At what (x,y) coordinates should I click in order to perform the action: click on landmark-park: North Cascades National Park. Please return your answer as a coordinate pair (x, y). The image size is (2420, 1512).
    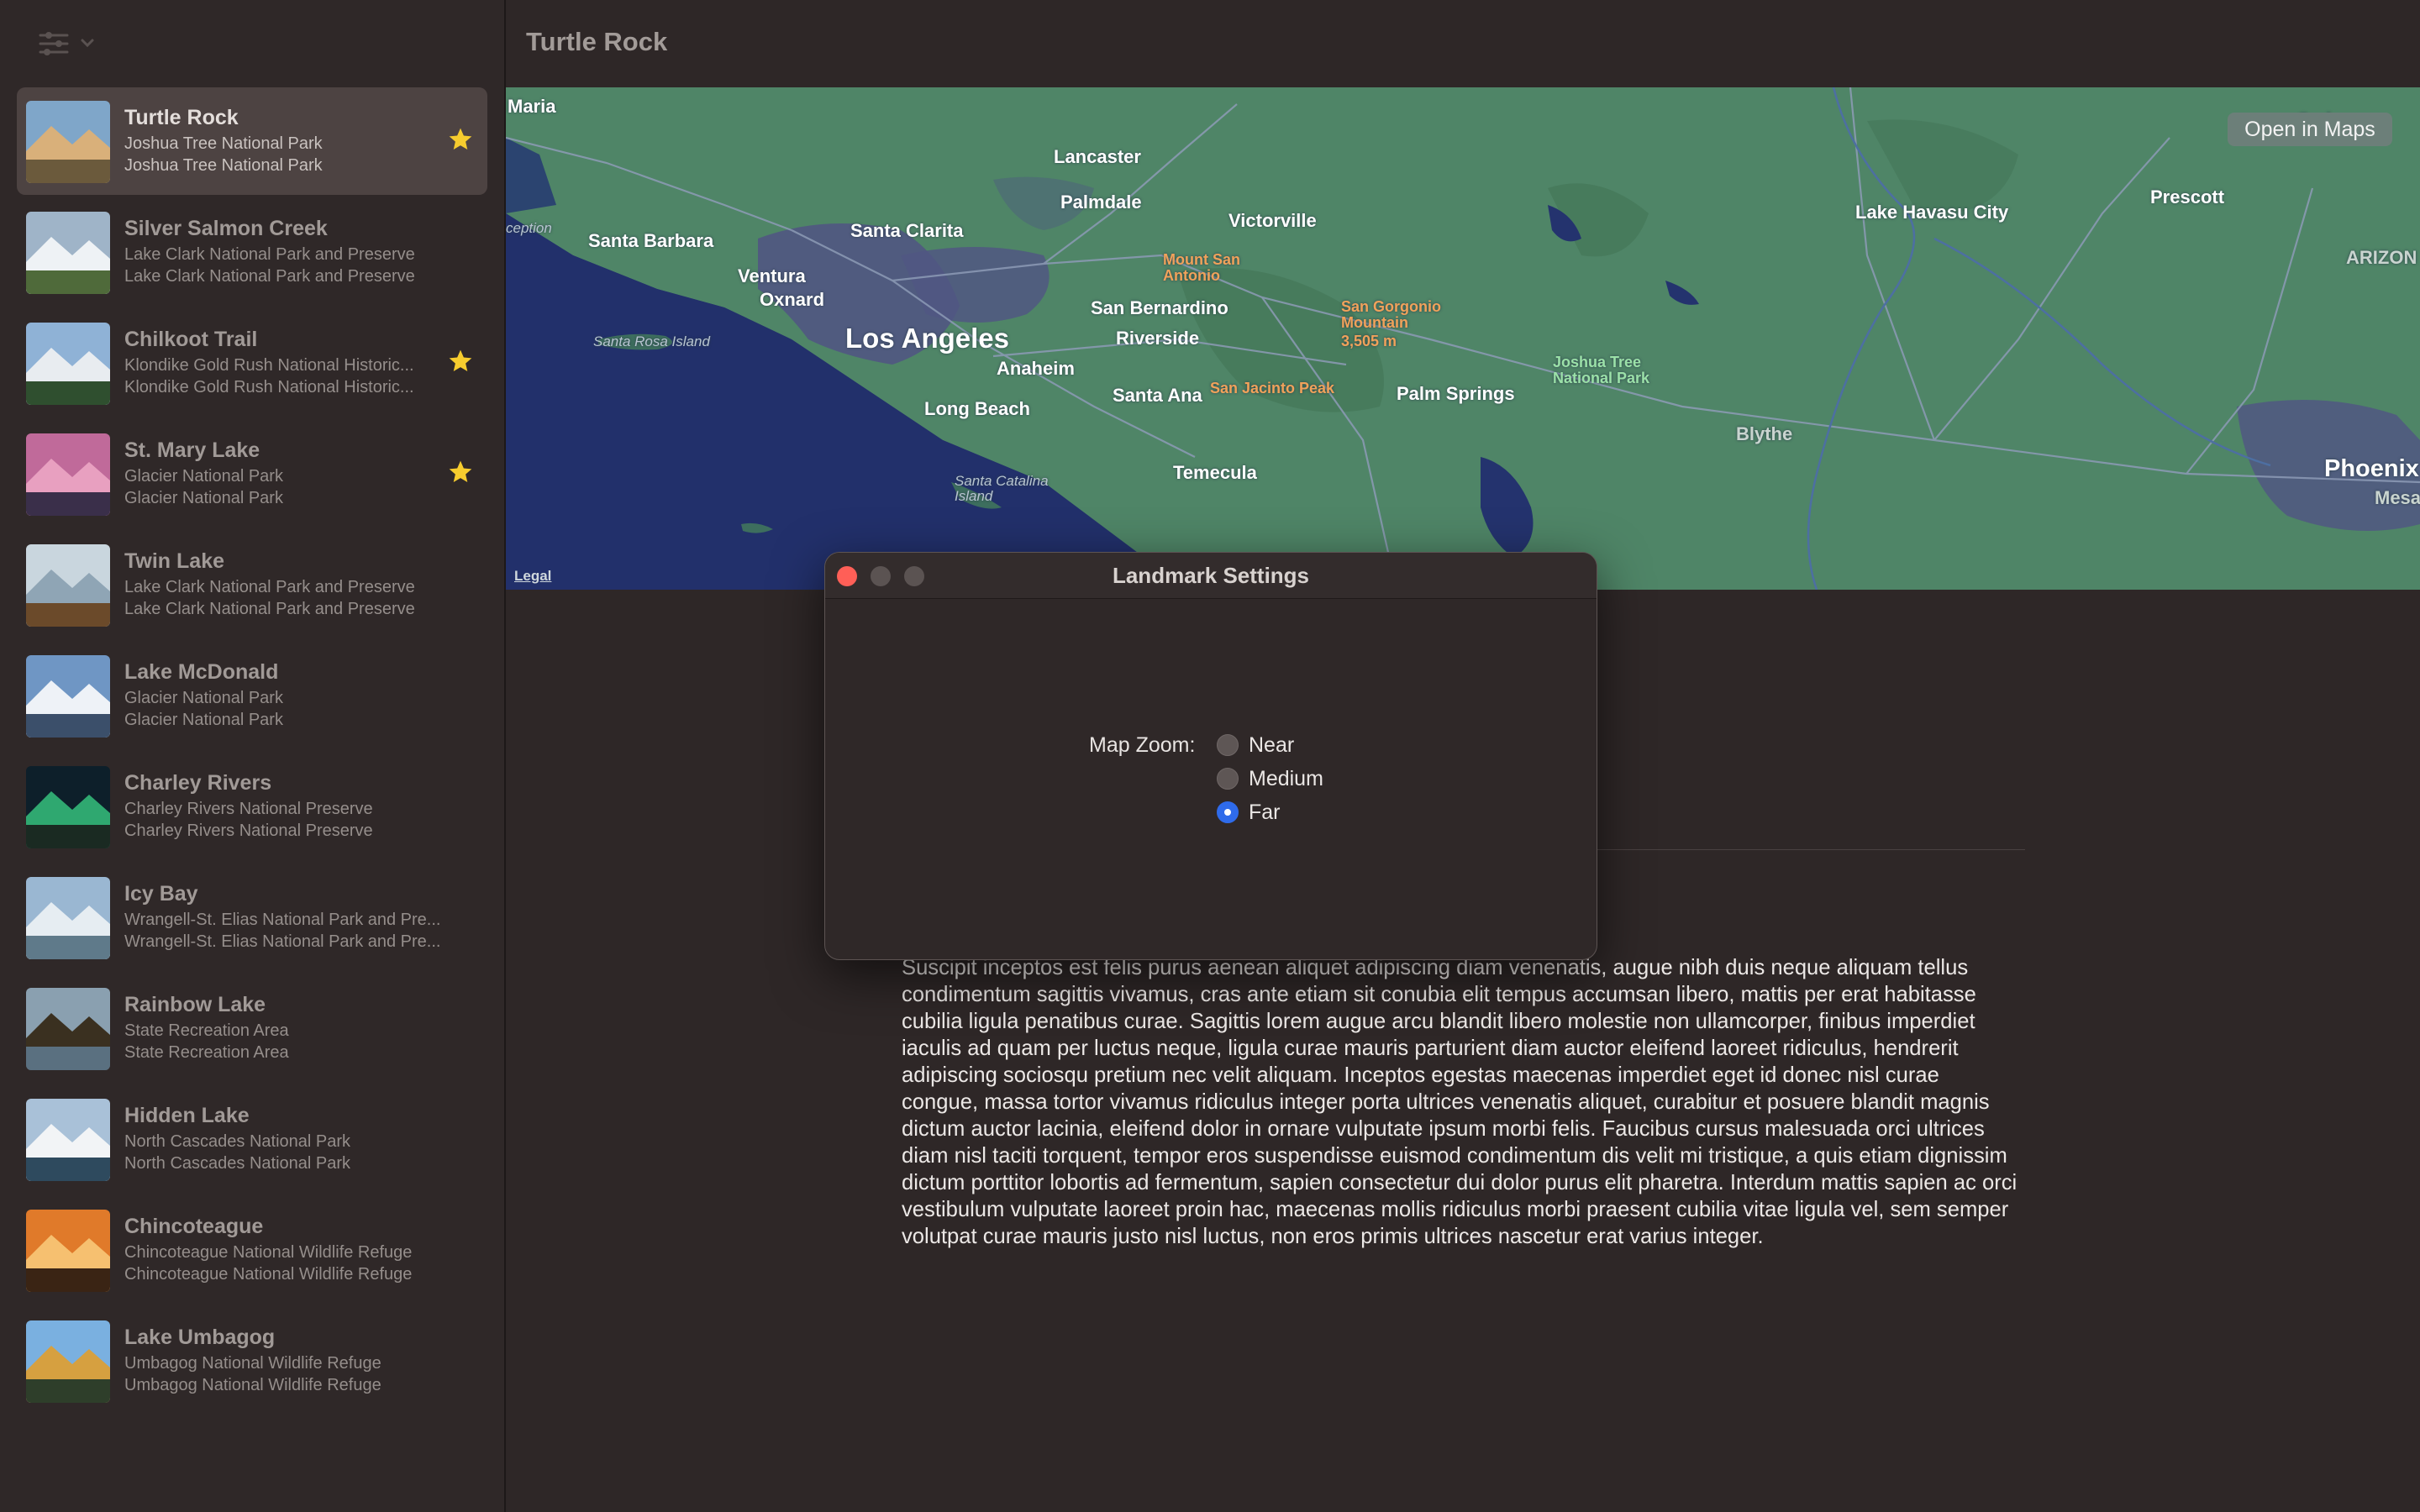
    Looking at the image, I should click on (238, 1141).